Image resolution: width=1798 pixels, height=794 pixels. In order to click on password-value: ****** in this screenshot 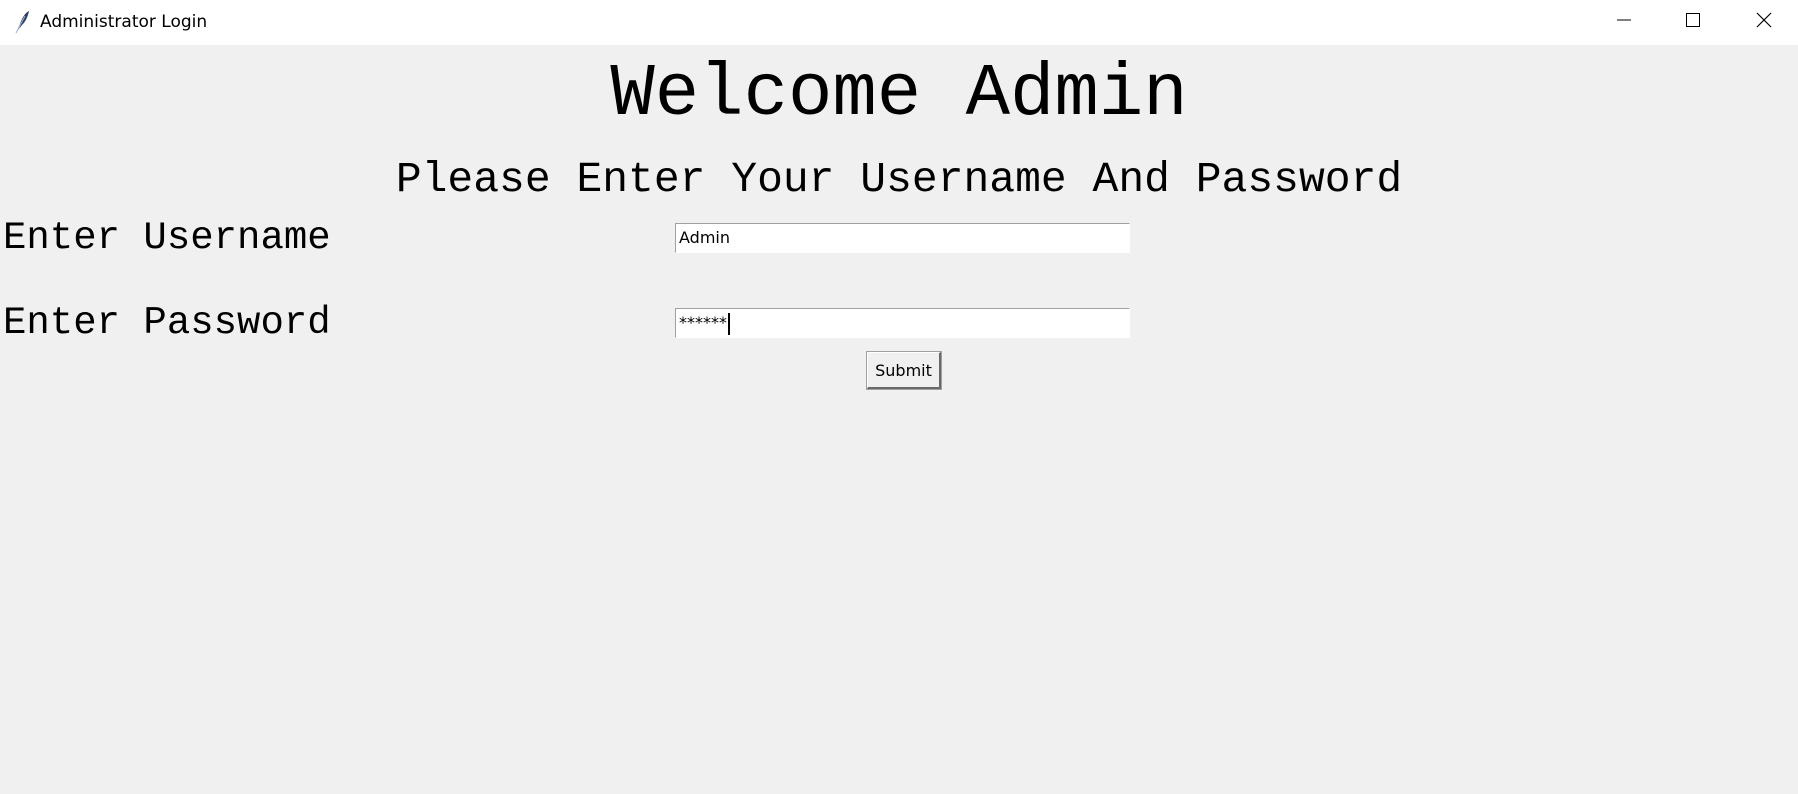, I will do `click(703, 322)`.